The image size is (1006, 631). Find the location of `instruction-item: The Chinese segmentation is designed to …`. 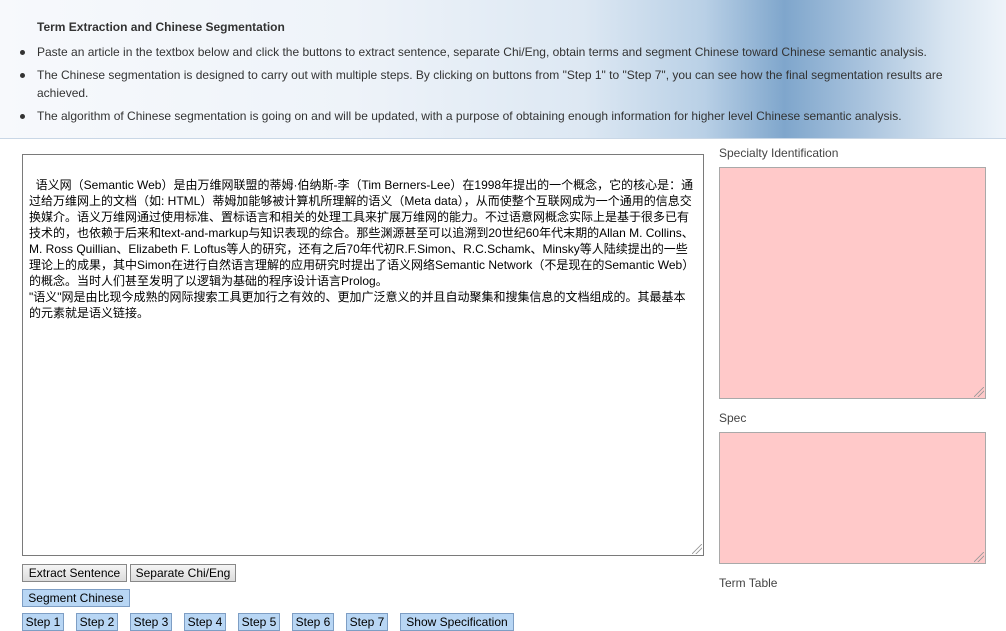

instruction-item: The Chinese segmentation is designed to … is located at coordinates (501, 84).